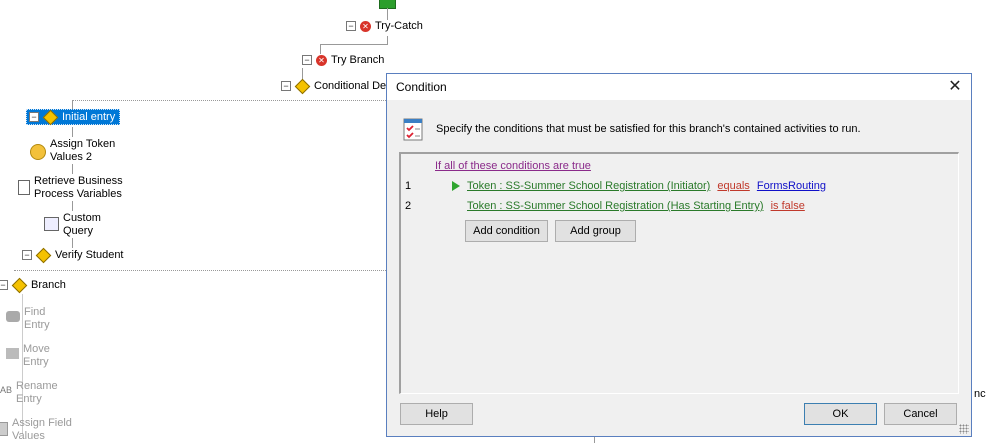  I want to click on binoculars-icon, so click(13, 316).